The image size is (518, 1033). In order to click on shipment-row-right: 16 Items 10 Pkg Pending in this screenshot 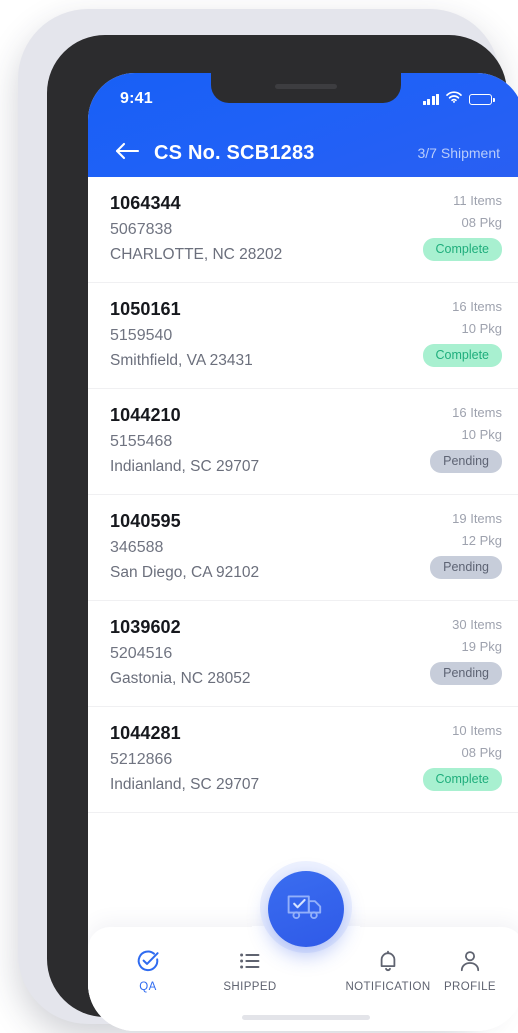, I will do `click(466, 439)`.